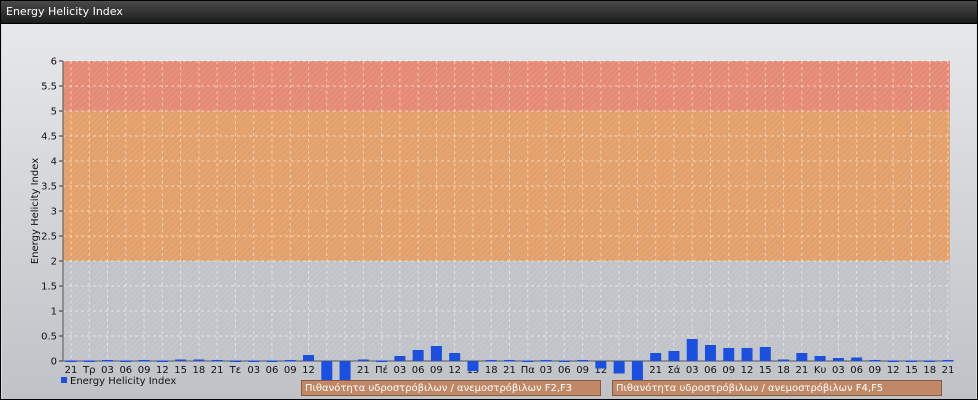  Describe the element at coordinates (49, 137) in the screenshot. I see `y-tick-label: 4.5` at that location.